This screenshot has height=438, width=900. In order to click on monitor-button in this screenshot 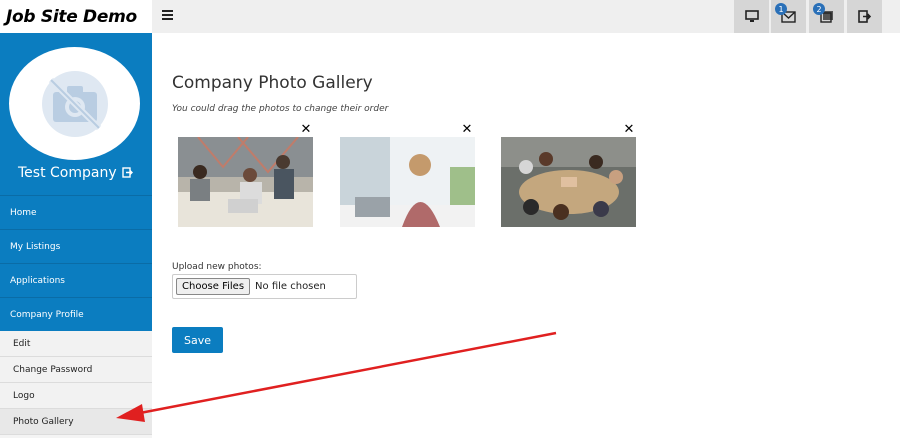, I will do `click(751, 16)`.